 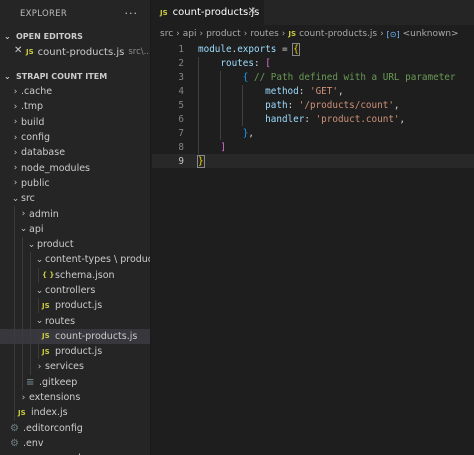 What do you see at coordinates (313, 161) in the screenshot?
I see `code-line: 9}` at bounding box center [313, 161].